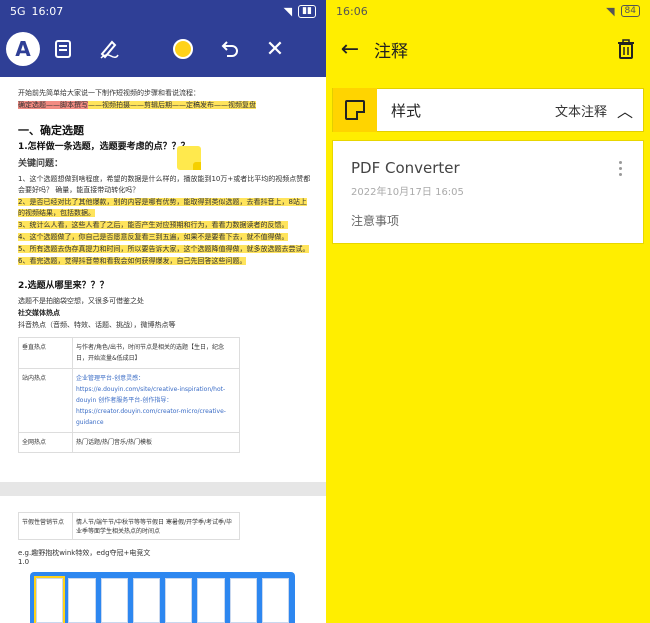 This screenshot has width=650, height=623. Describe the element at coordinates (391, 51) in the screenshot. I see `page-title: 注释` at that location.